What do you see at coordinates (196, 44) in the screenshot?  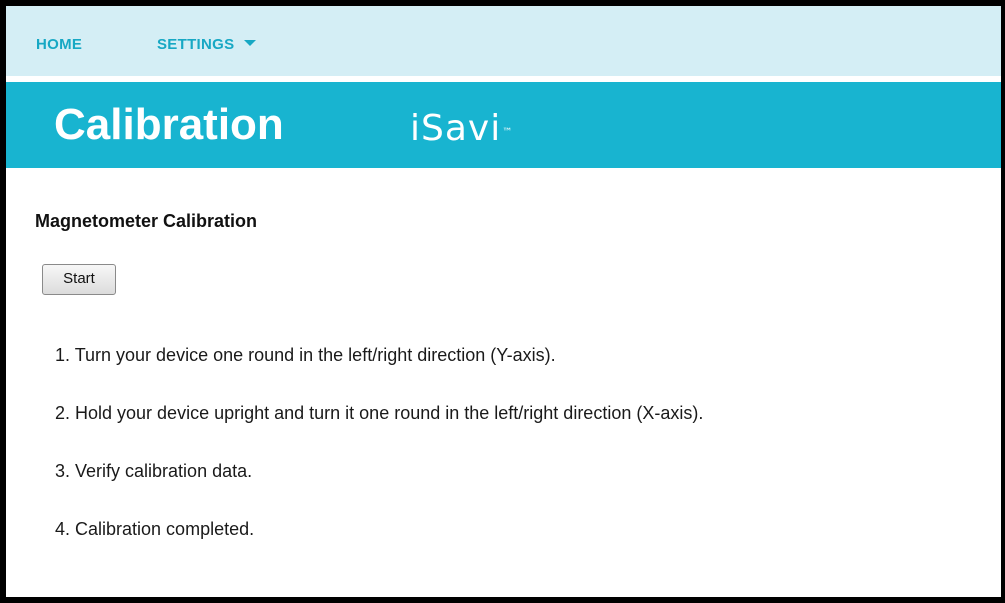 I see `nav-settings-label: SETTINGS` at bounding box center [196, 44].